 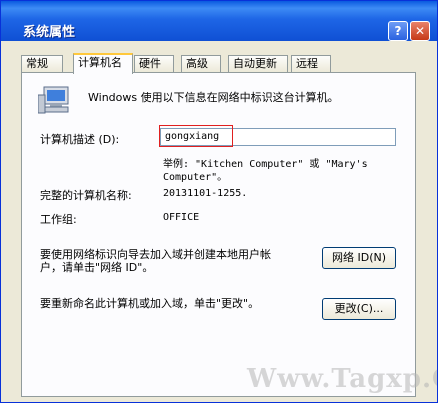 I want to click on network-id-button: 网络 ID(N), so click(x=359, y=258).